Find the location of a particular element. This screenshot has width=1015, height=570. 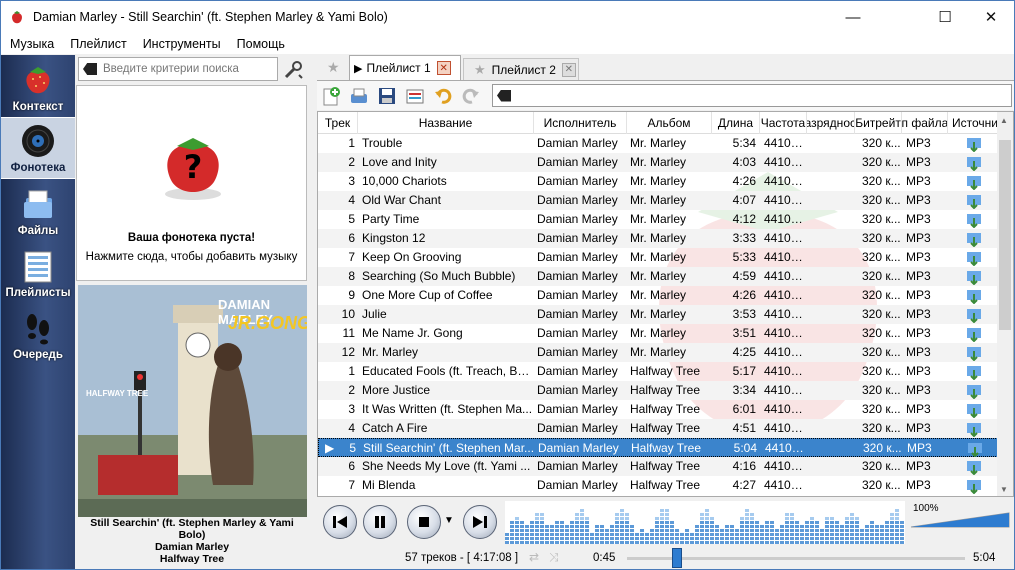

column-header-length: Длина is located at coordinates (736, 123).